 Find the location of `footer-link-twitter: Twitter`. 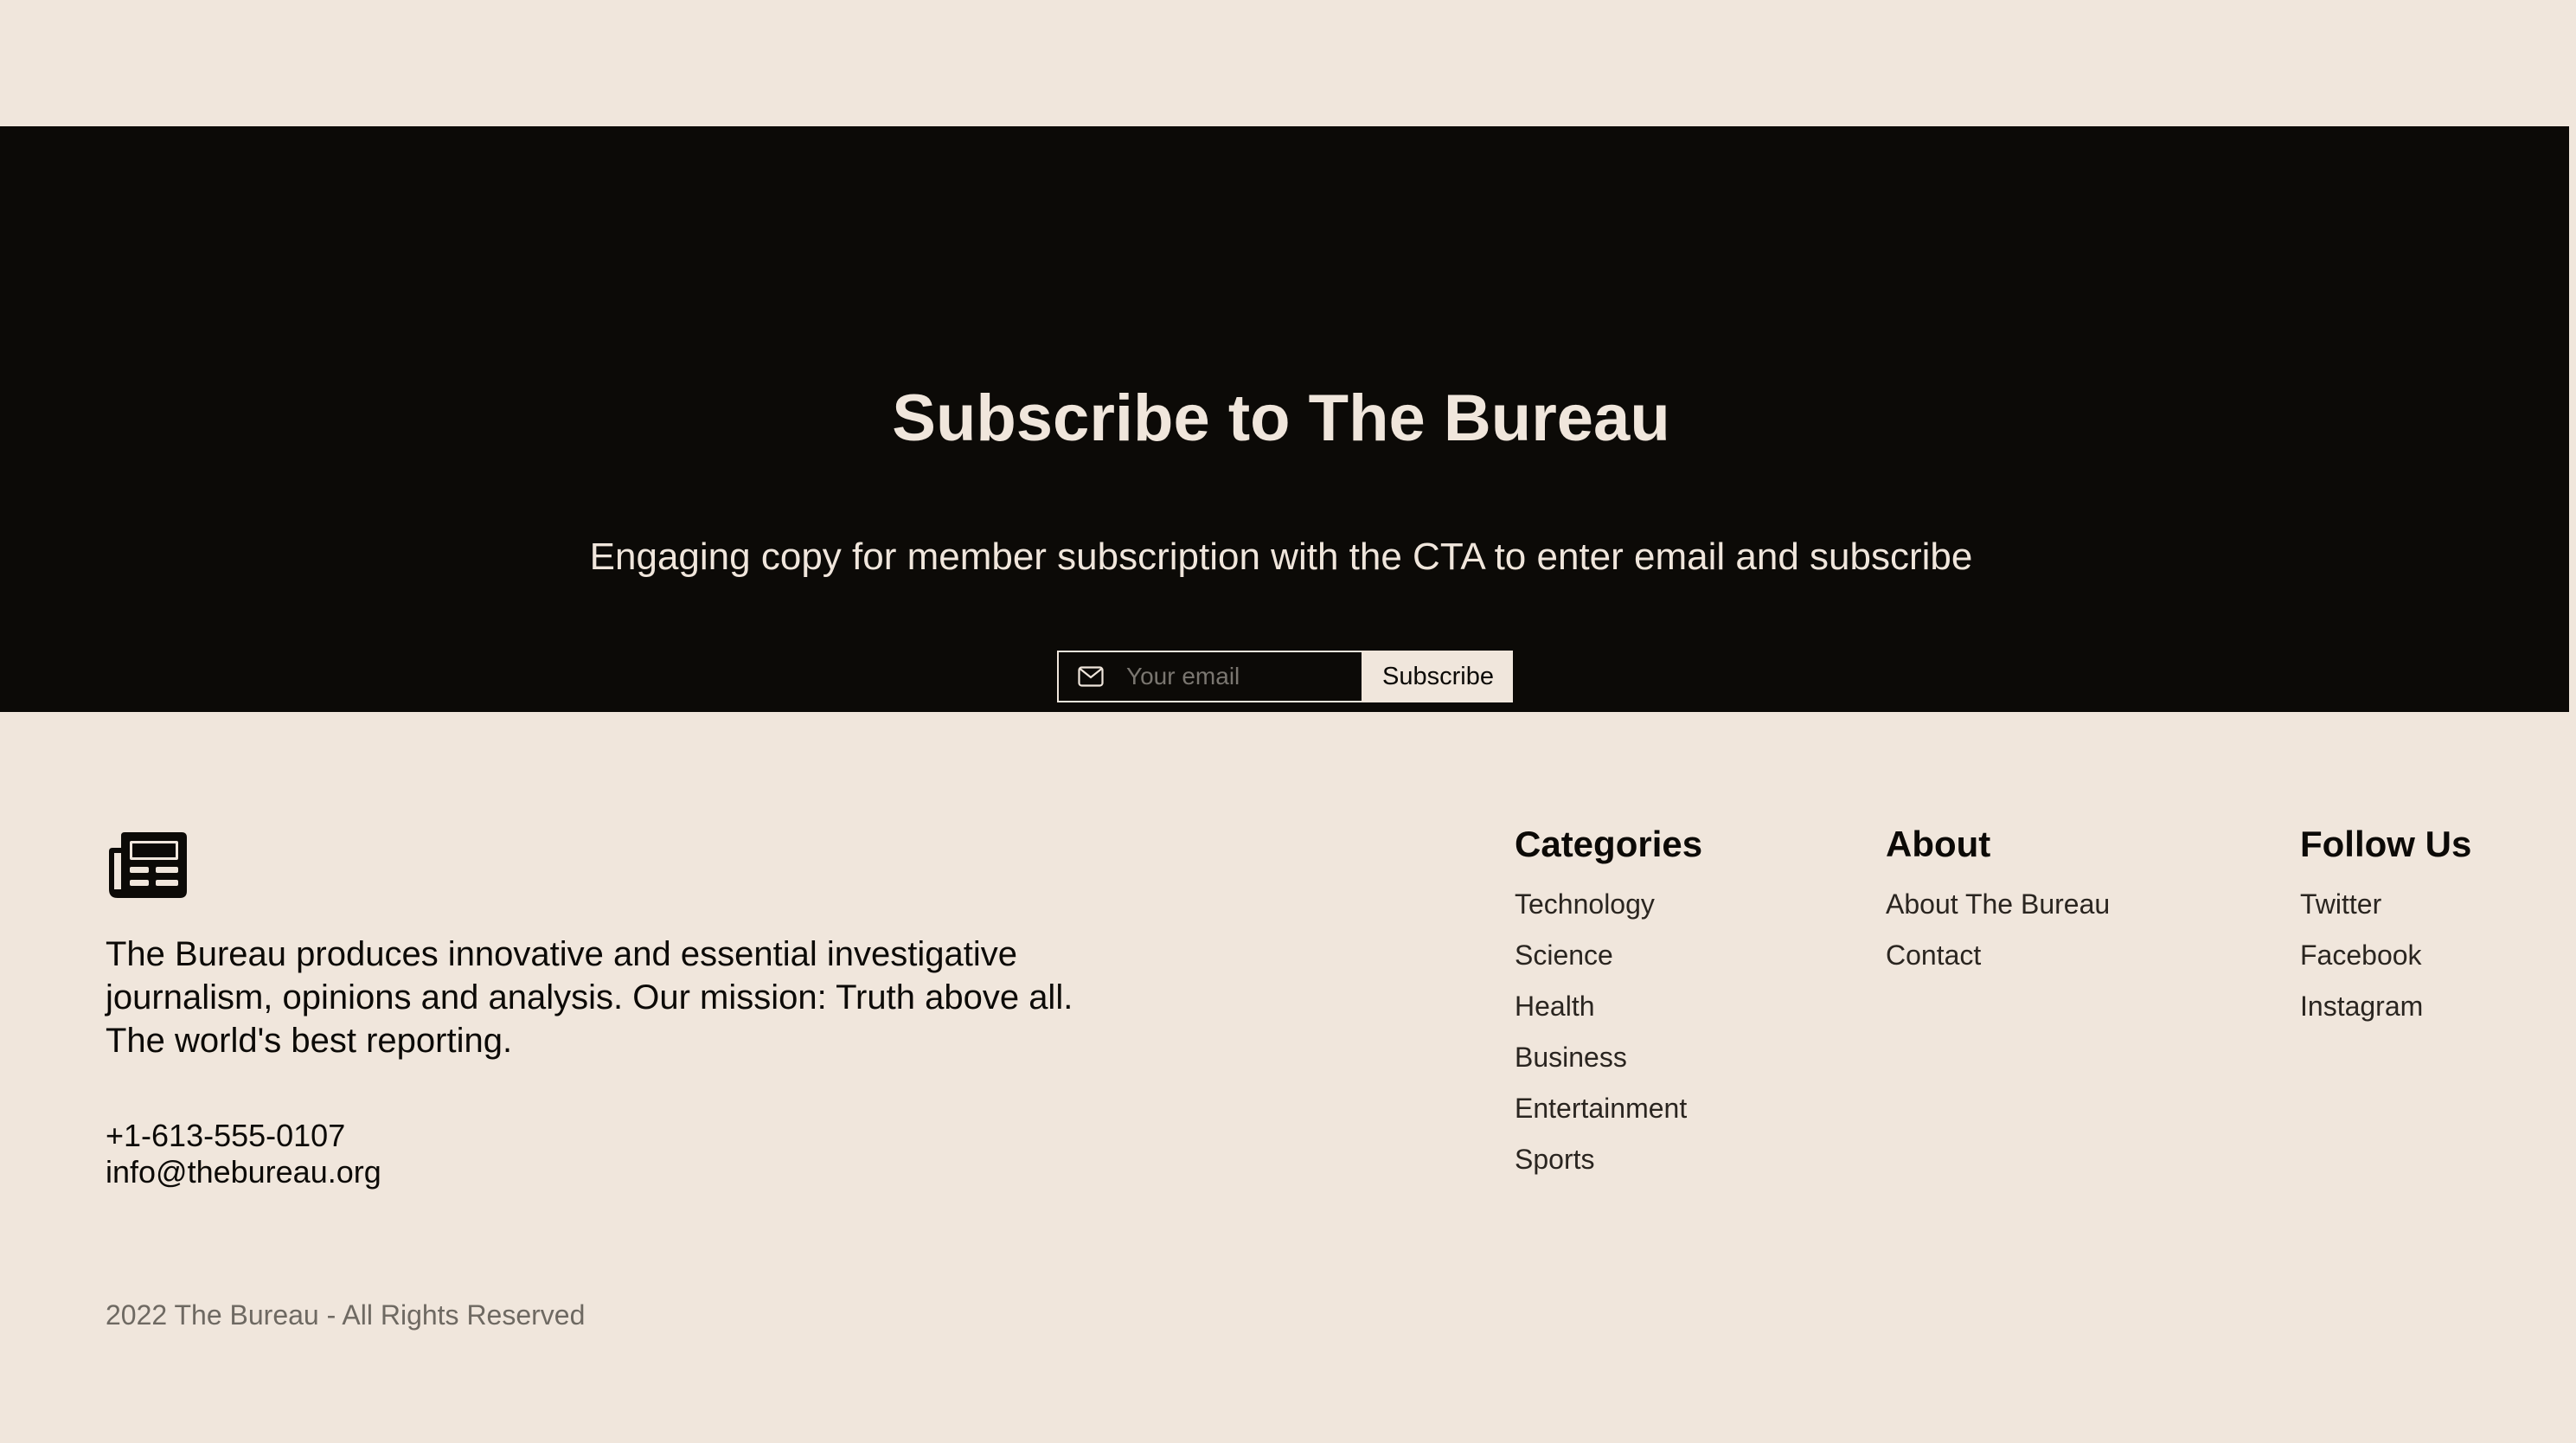

footer-link-twitter: Twitter is located at coordinates (2385, 904).